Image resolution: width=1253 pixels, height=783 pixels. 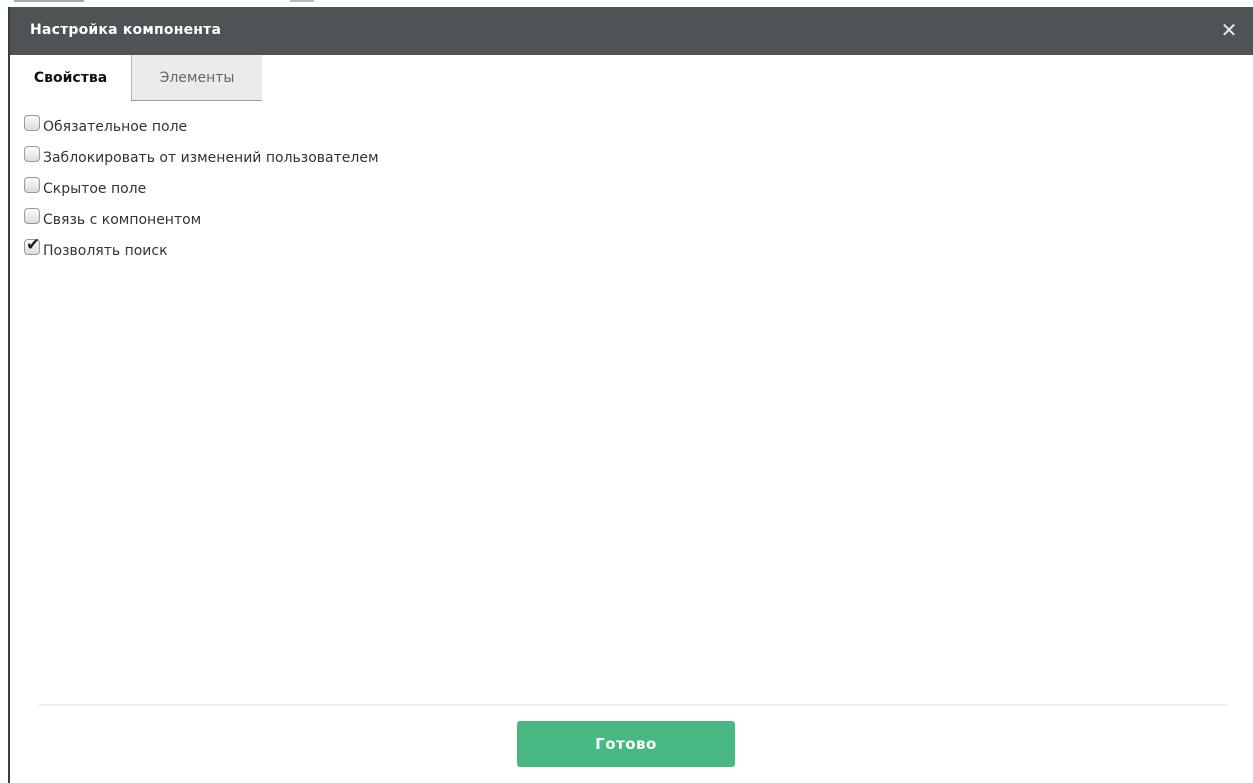 I want to click on option-label: Заблокировать от изменений пользователем, so click(x=211, y=158).